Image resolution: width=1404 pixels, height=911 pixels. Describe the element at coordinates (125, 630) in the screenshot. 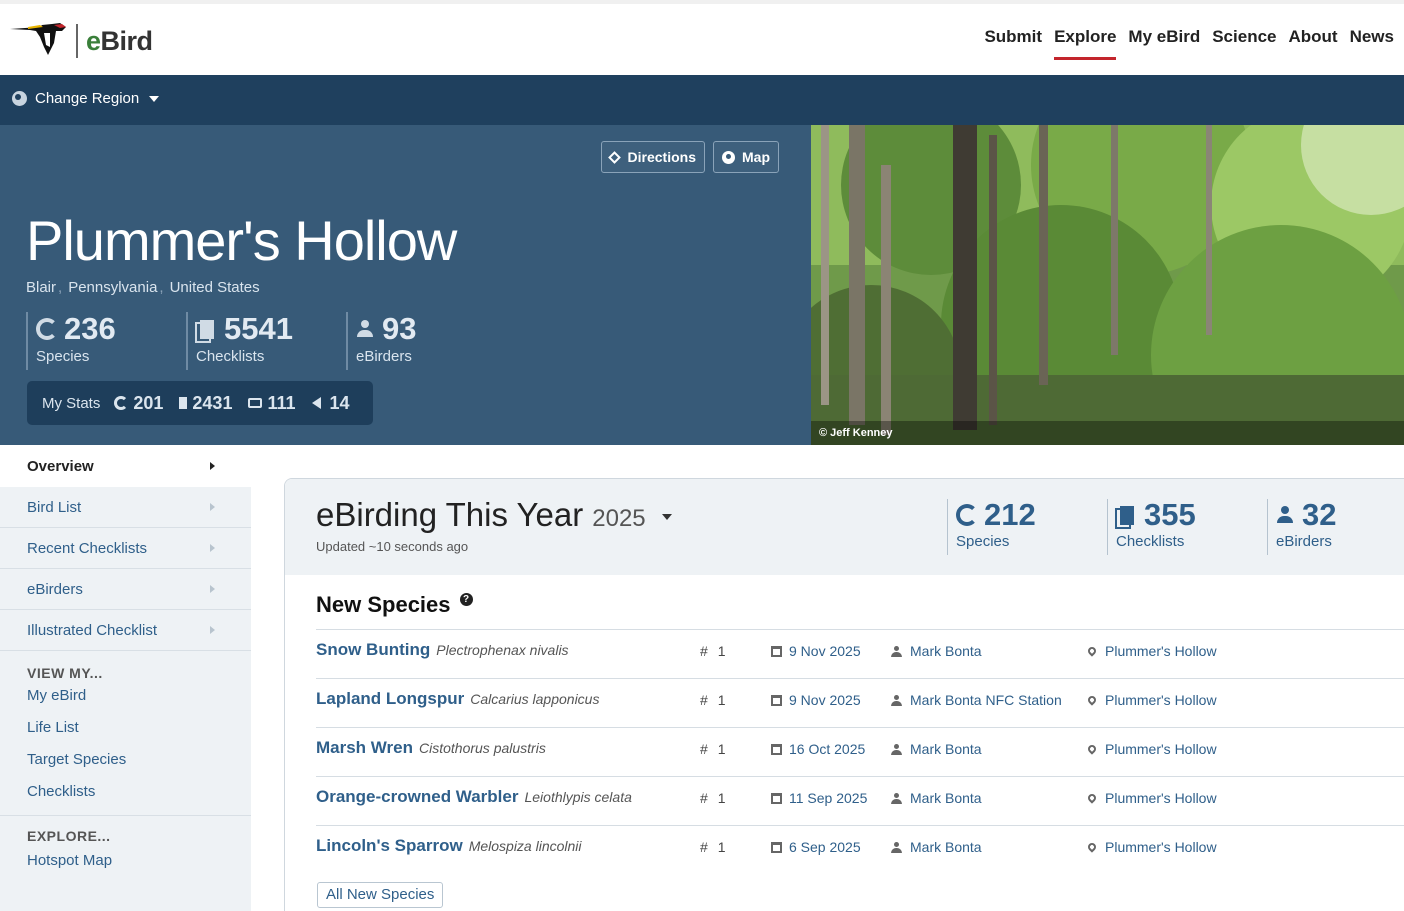

I see `sidebar-item-illustrated-checklist: Illustrated Checklist` at that location.